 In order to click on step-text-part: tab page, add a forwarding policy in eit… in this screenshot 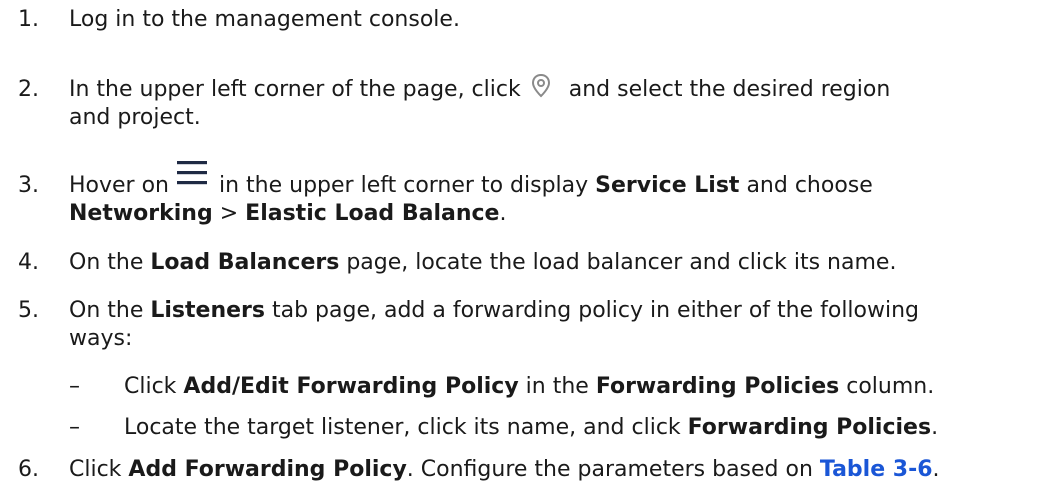, I will do `click(595, 310)`.